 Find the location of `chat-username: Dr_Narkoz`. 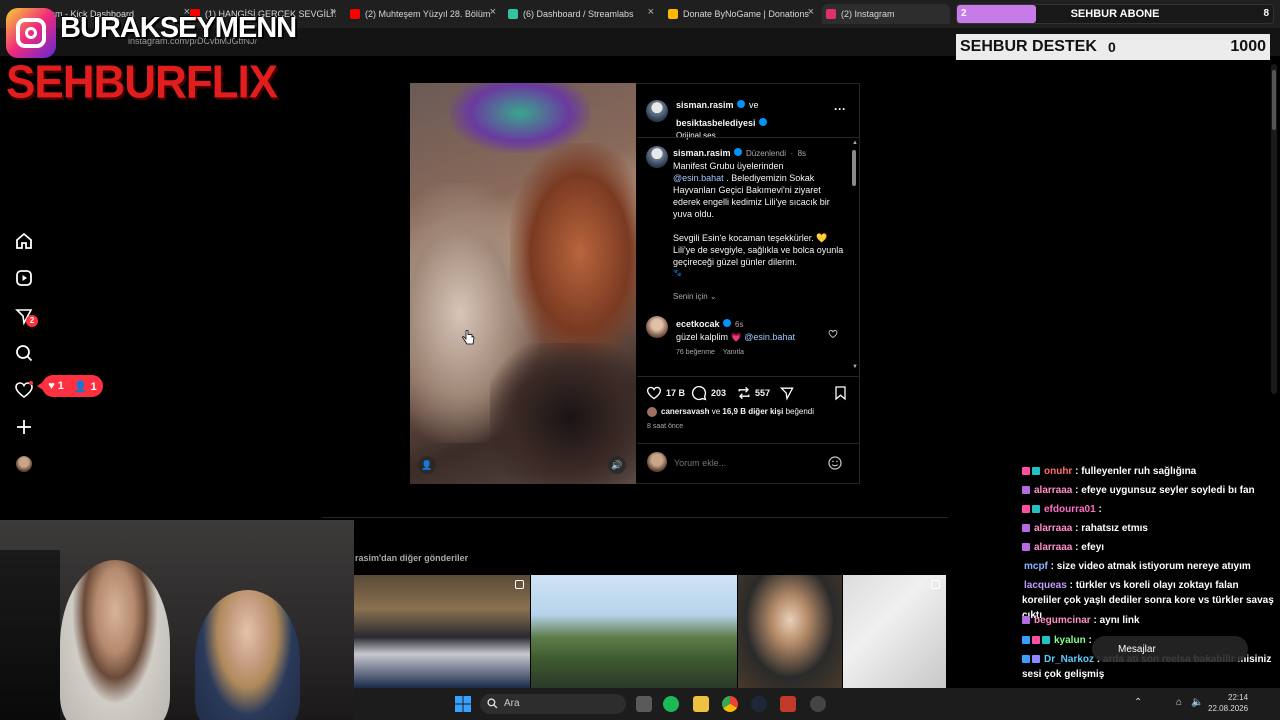

chat-username: Dr_Narkoz is located at coordinates (1069, 659).